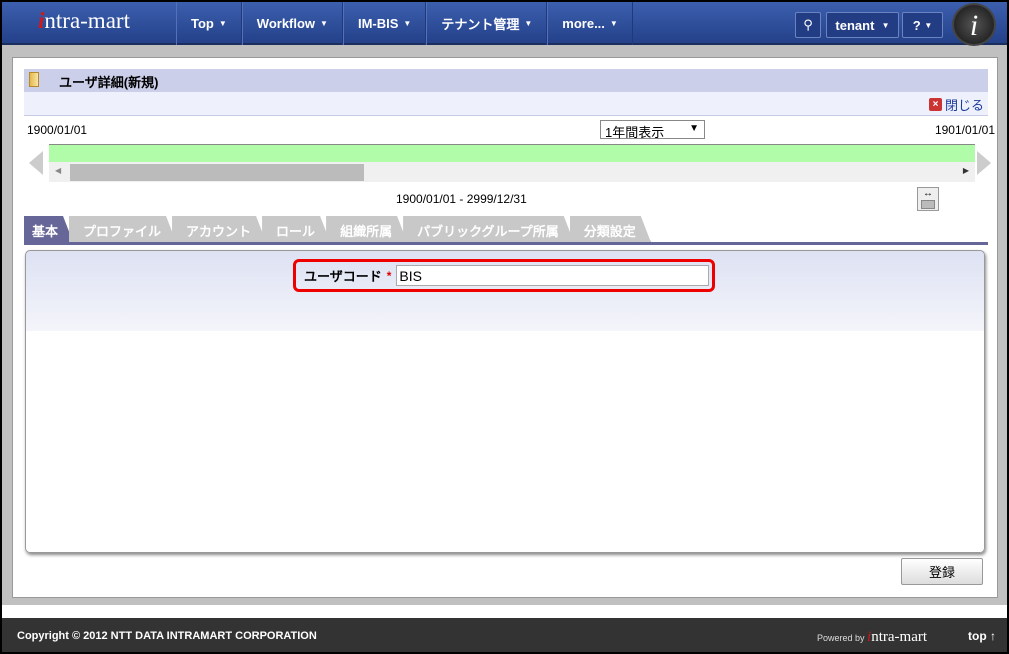 The height and width of the screenshot is (654, 1009). Describe the element at coordinates (964, 130) in the screenshot. I see `timeline-end-date: 1901/01/01` at that location.